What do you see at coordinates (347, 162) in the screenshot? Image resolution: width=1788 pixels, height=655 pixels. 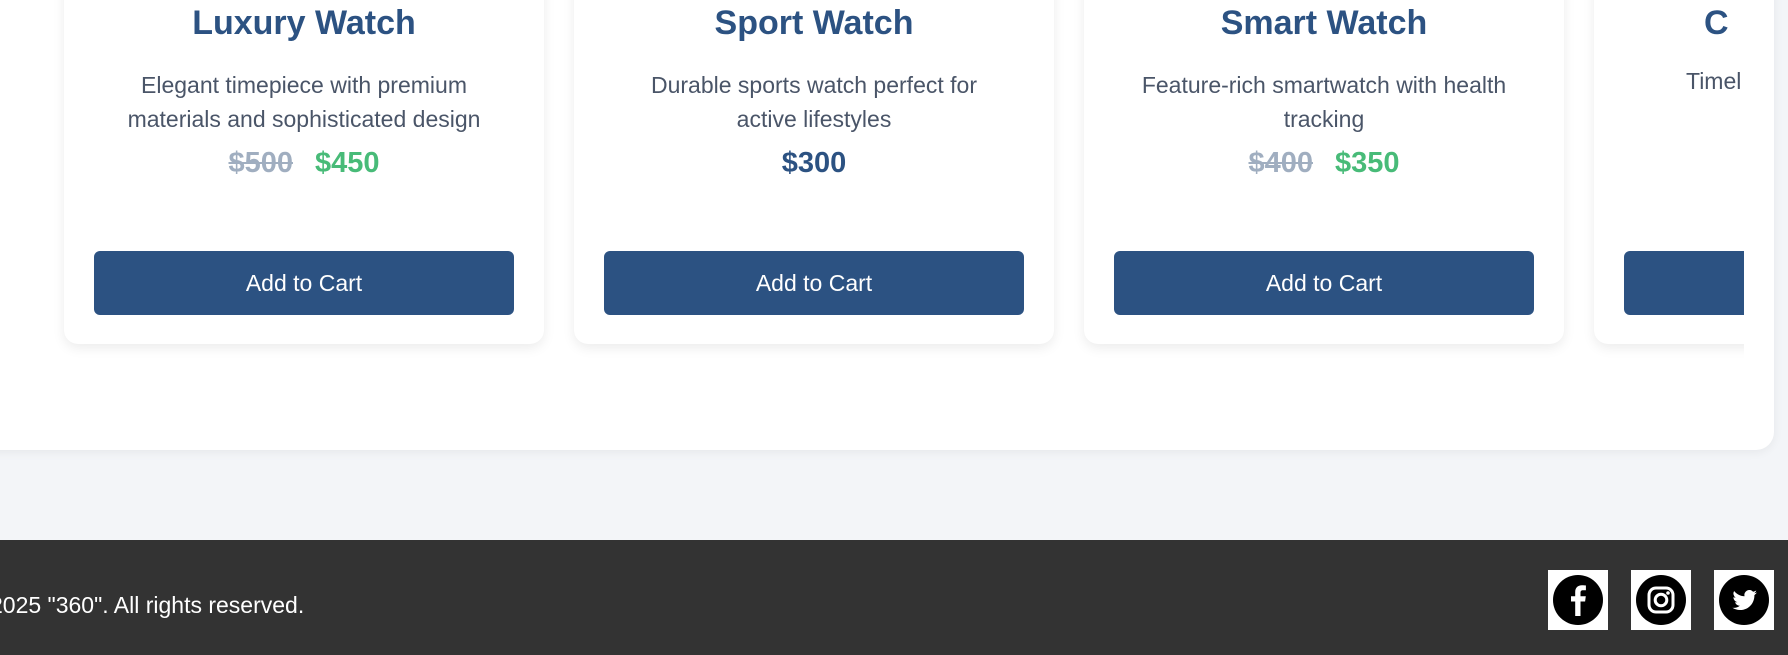 I see `sale-price: $450` at bounding box center [347, 162].